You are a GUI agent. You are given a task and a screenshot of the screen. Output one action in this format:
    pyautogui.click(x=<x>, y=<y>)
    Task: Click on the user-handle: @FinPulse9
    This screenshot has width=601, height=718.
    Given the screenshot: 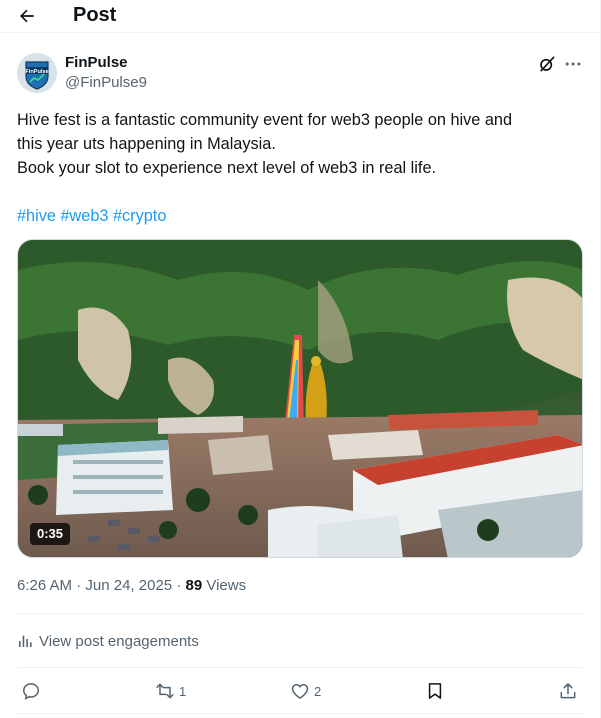 What is the action you would take?
    pyautogui.click(x=106, y=83)
    